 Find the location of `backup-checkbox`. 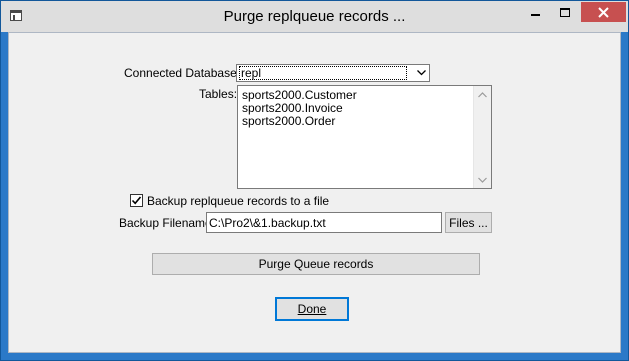

backup-checkbox is located at coordinates (136, 200).